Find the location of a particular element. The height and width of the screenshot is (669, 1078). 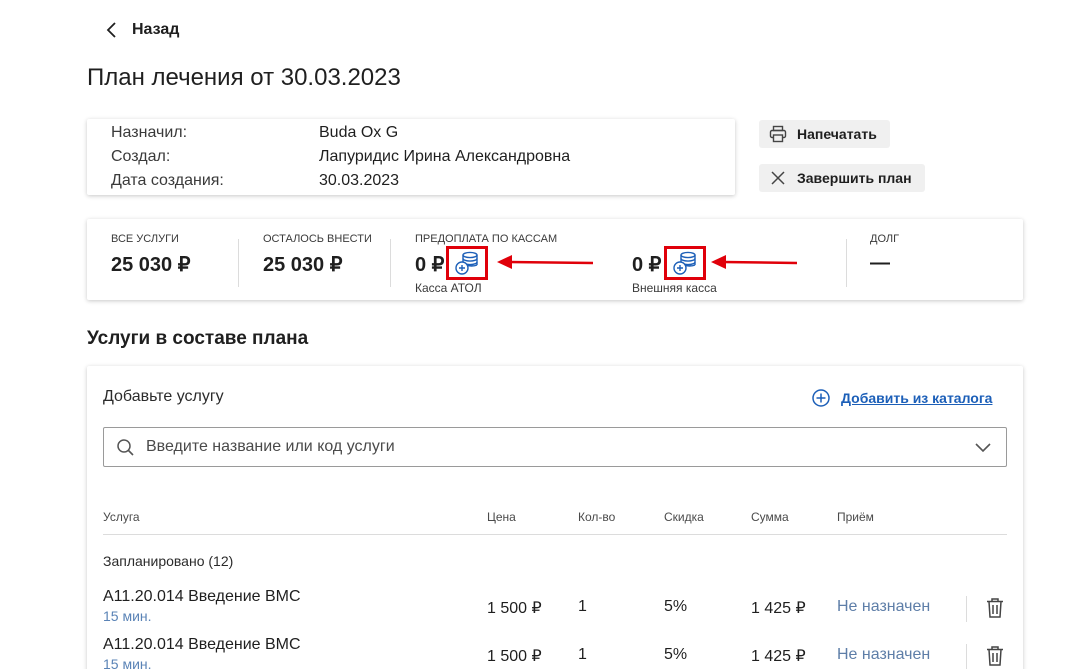

group-planned-label: Запланировано (12) is located at coordinates (168, 561).